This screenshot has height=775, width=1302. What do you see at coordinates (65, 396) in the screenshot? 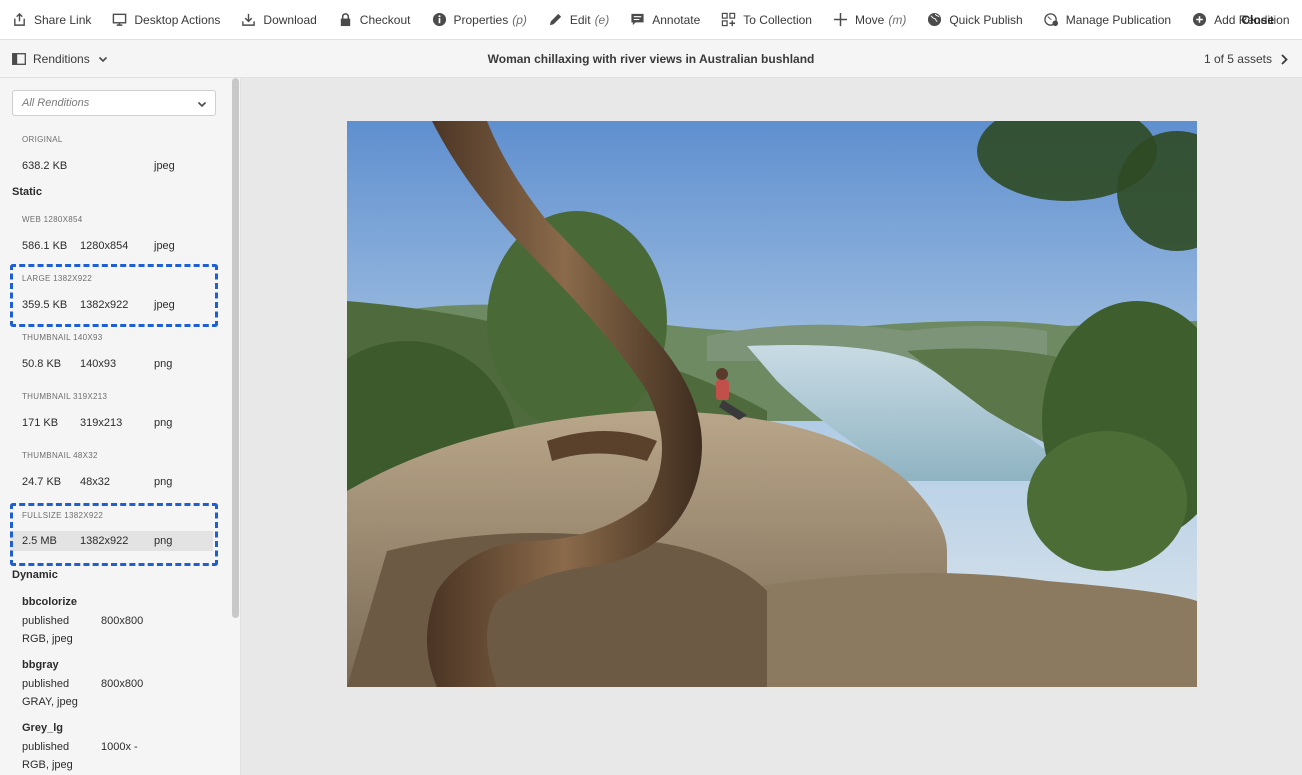
I see `rendition-label-thumbnail-319: THUMBNAIL 319X213` at bounding box center [65, 396].